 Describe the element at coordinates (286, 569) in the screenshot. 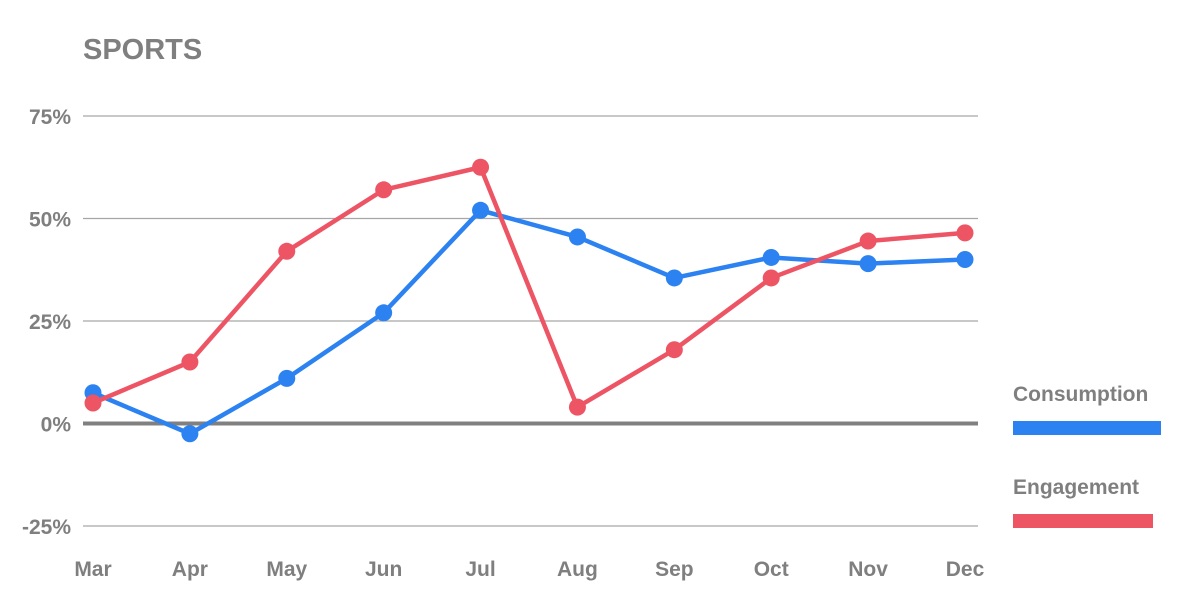

I see `x-tick-label: May` at that location.